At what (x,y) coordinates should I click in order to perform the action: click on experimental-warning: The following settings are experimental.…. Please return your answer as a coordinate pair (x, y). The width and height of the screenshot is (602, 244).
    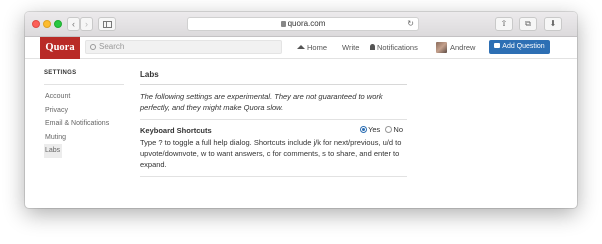
    Looking at the image, I should click on (261, 102).